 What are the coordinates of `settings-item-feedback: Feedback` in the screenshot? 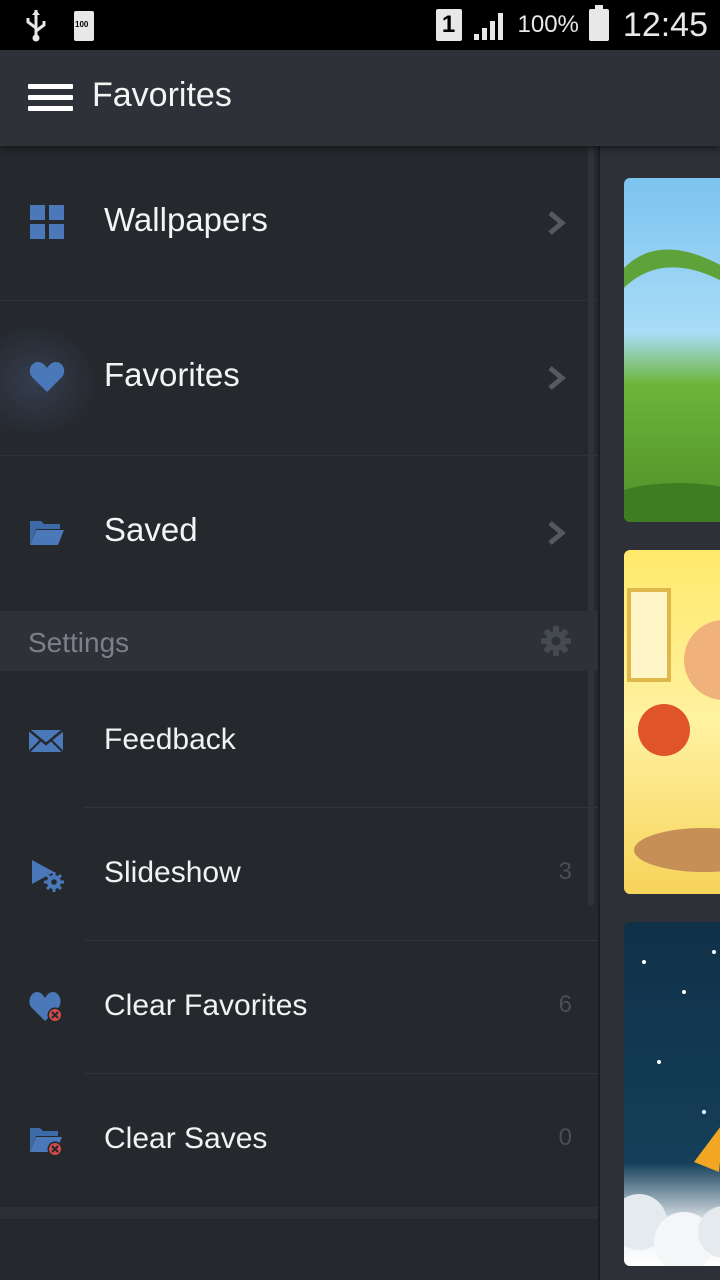 It's located at (299, 741).